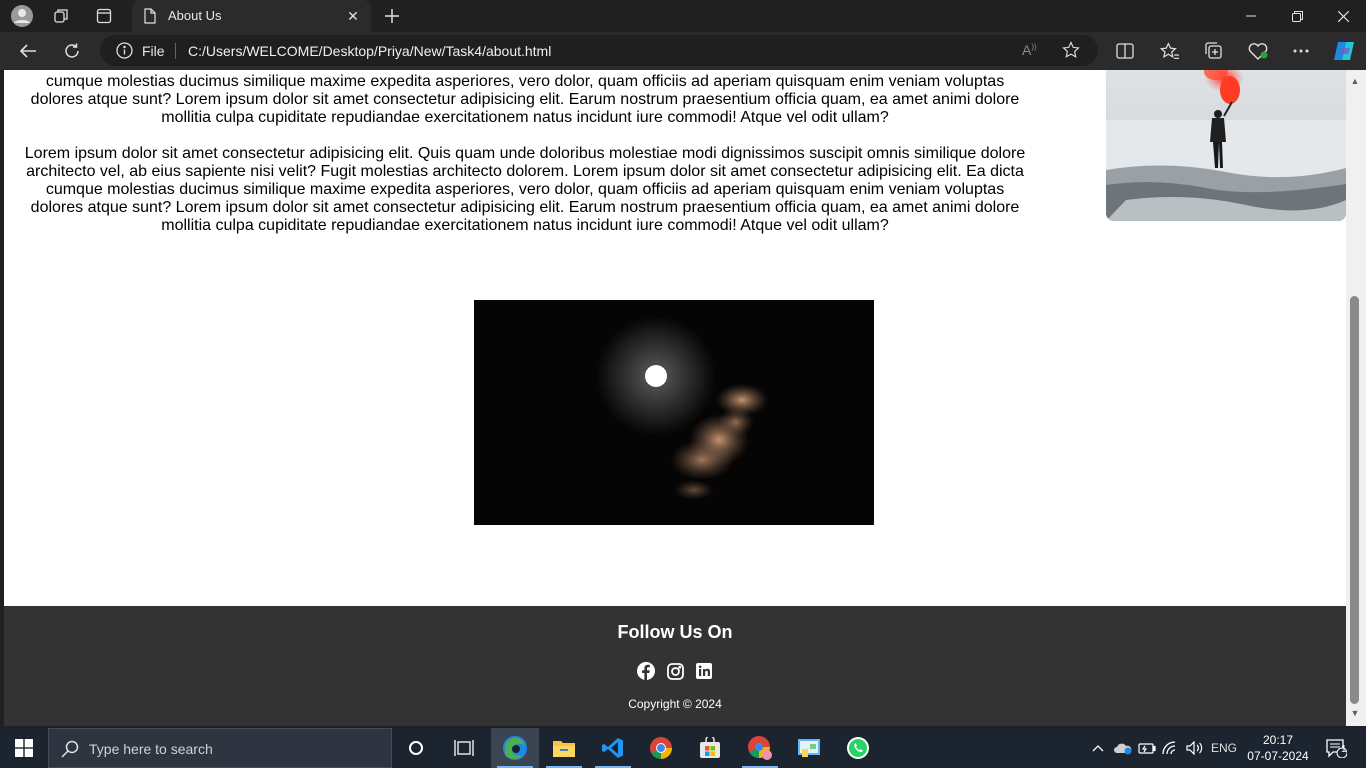 The image size is (1366, 768). I want to click on control-panel-icon, so click(809, 748).